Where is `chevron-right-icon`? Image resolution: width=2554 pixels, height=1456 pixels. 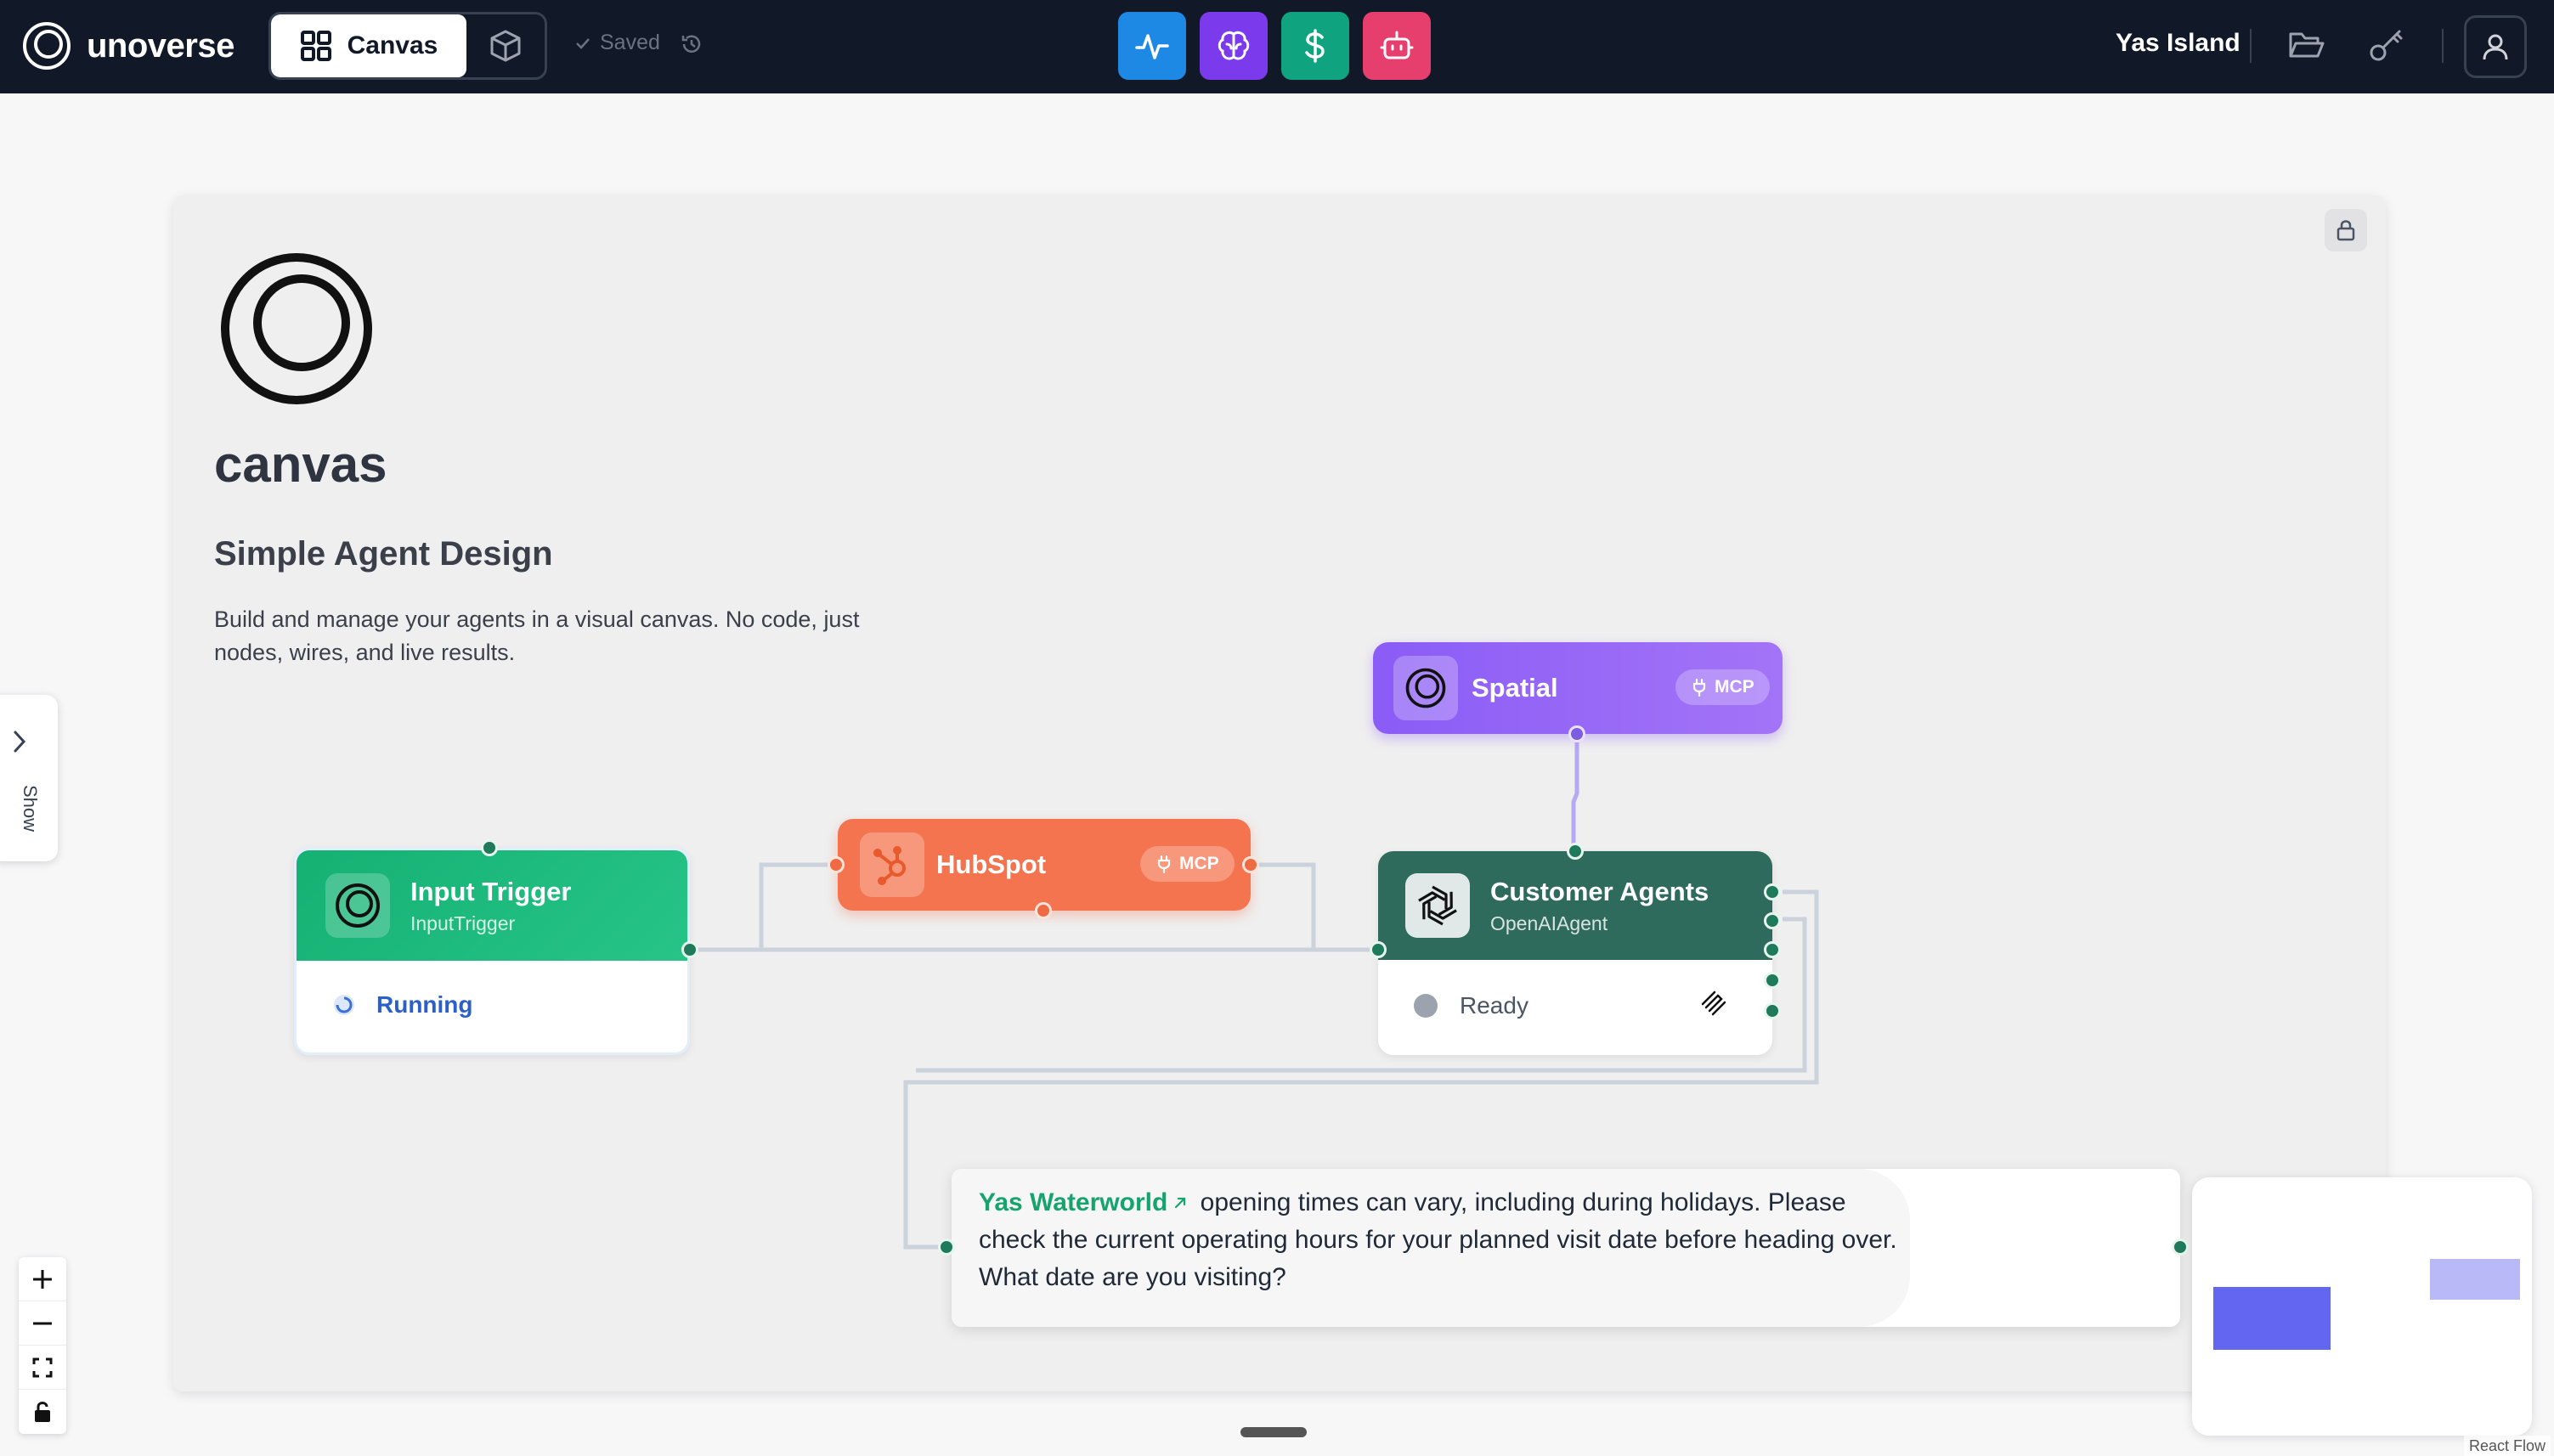 chevron-right-icon is located at coordinates (20, 742).